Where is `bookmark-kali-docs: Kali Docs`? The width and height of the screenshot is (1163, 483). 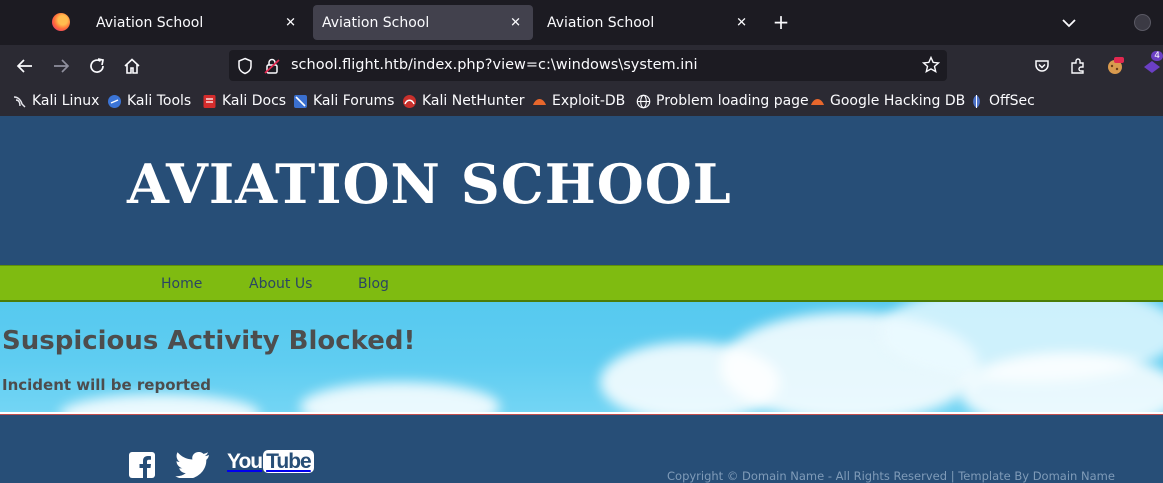
bookmark-kali-docs: Kali Docs is located at coordinates (244, 101).